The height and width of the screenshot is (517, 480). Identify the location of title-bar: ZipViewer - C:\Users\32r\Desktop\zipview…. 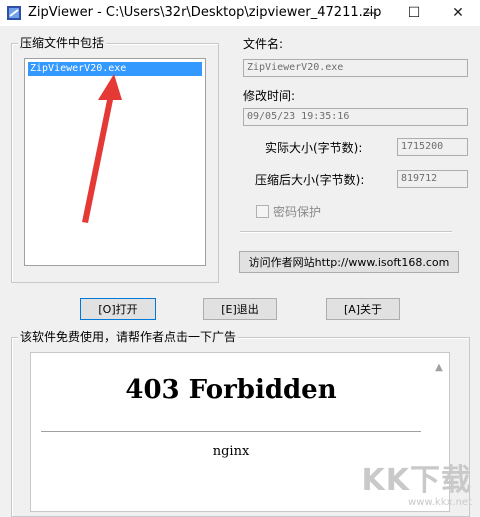
(240, 13).